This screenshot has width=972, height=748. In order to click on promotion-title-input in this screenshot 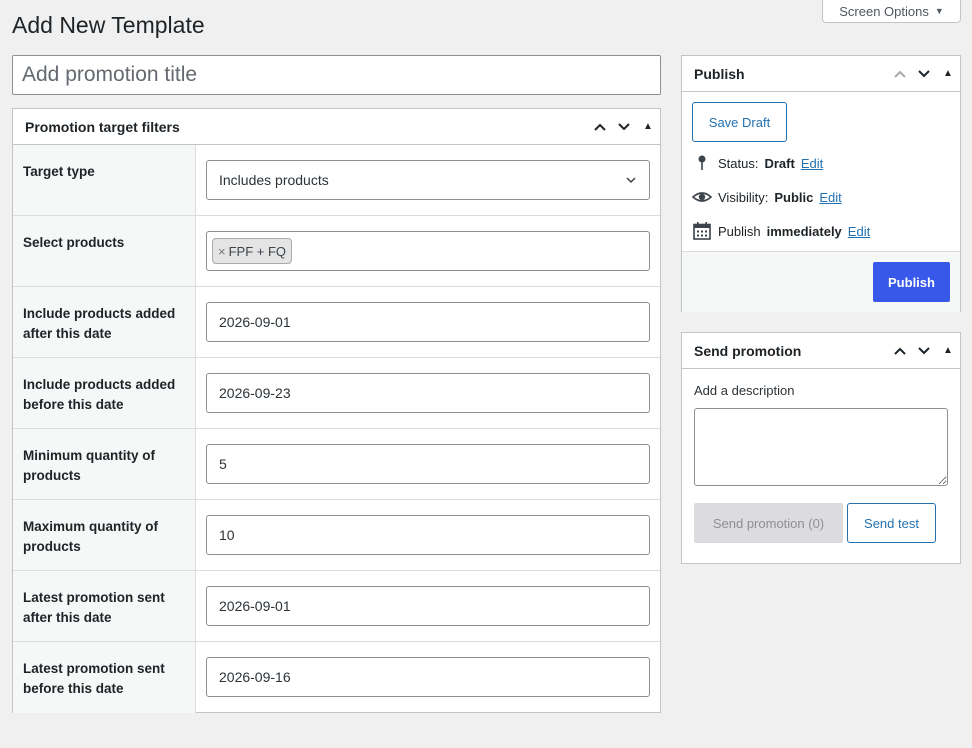, I will do `click(336, 75)`.